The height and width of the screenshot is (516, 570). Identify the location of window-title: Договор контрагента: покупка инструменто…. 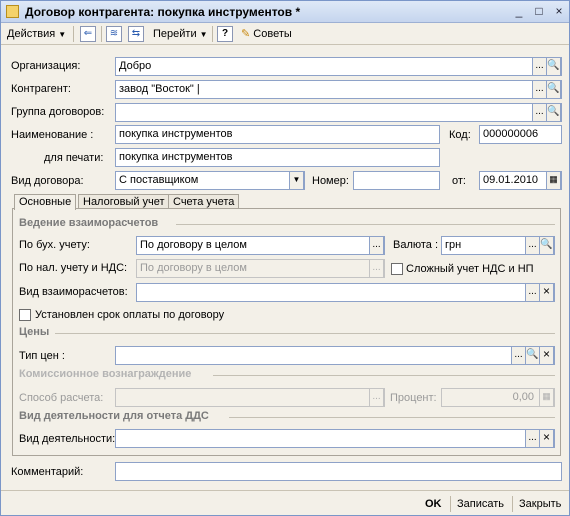
(163, 12).